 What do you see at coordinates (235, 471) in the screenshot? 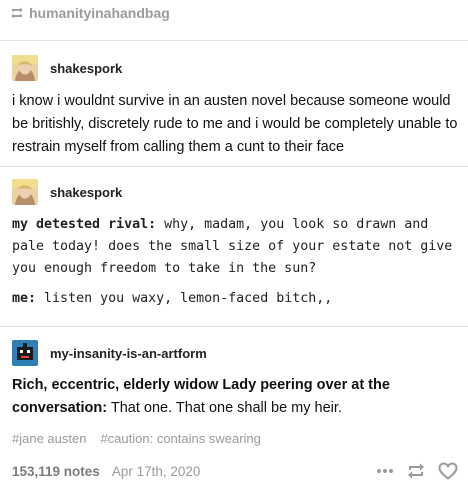
I see `post-footer: 153,119 notes Apr 17th, 2020` at bounding box center [235, 471].